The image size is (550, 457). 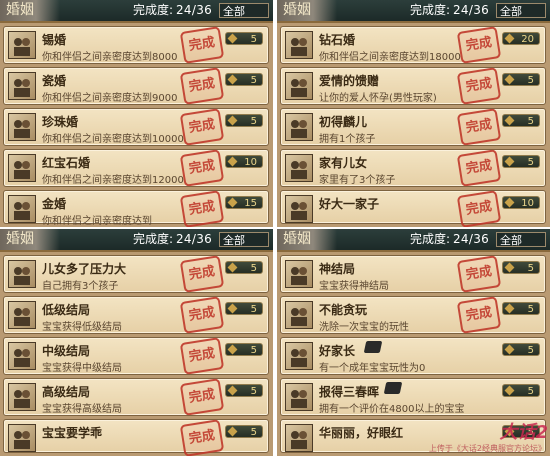 I want to click on achievement-row: 好家长 有一个成年宝宝玩性为0 5, so click(x=413, y=356).